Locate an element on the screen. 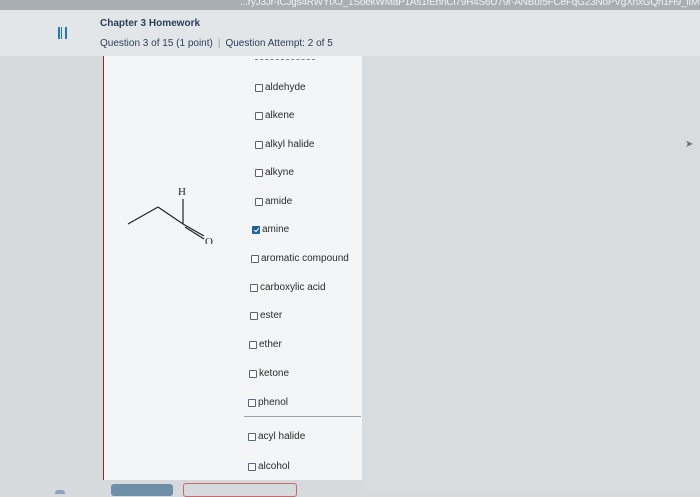  option-label: ether is located at coordinates (270, 344).